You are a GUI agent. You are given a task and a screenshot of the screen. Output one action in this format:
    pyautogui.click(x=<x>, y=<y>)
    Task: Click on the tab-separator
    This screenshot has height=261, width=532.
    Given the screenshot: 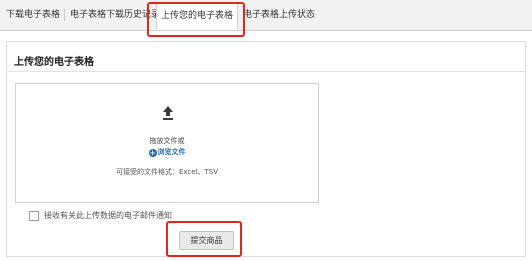 What is the action you would take?
    pyautogui.click(x=64, y=15)
    